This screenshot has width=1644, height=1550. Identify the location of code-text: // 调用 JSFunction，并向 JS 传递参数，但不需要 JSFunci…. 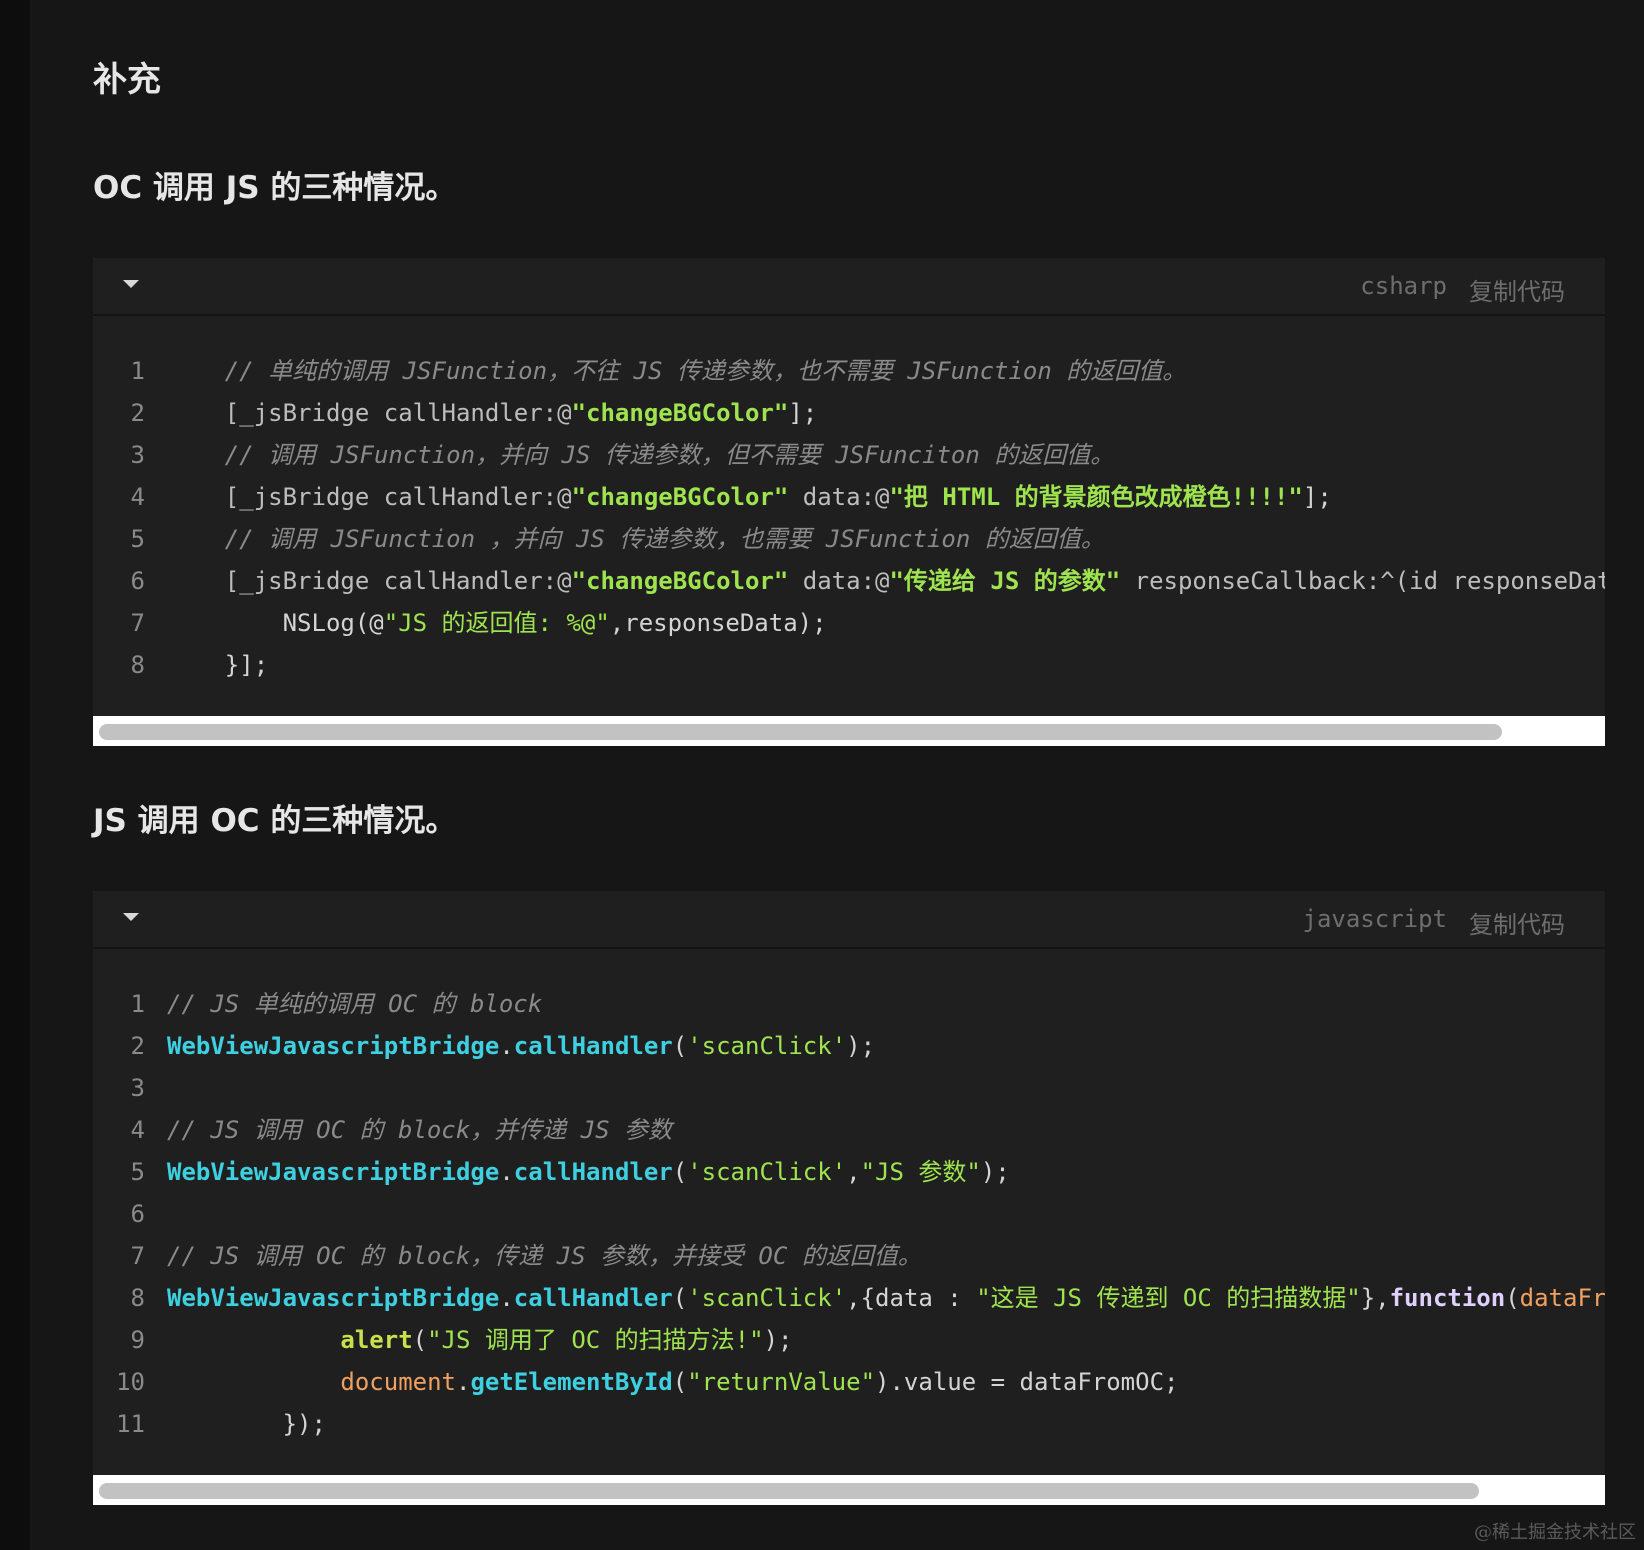
(640, 455).